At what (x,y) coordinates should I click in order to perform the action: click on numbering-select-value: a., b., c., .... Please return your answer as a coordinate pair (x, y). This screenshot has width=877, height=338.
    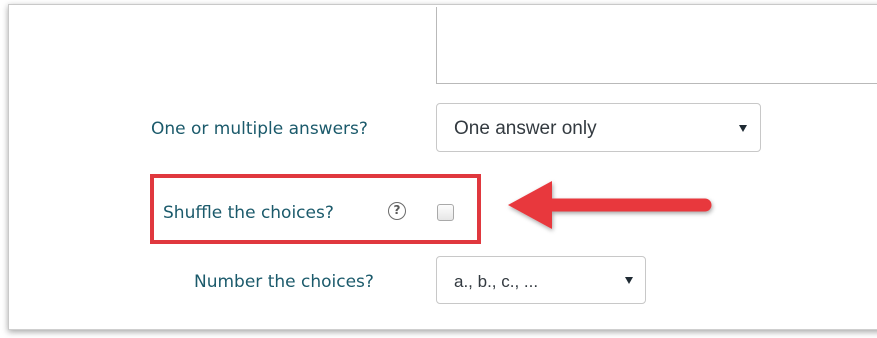
    Looking at the image, I should click on (496, 281).